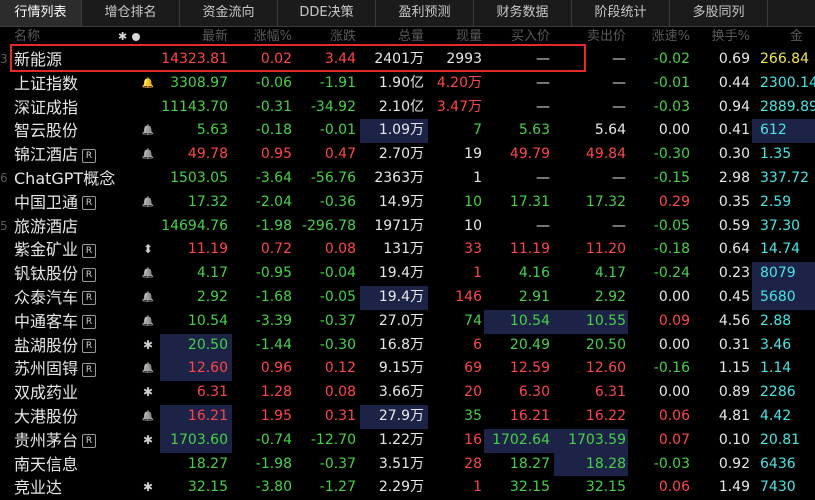  Describe the element at coordinates (605, 368) in the screenshot. I see `cell-ask: 12.60` at that location.